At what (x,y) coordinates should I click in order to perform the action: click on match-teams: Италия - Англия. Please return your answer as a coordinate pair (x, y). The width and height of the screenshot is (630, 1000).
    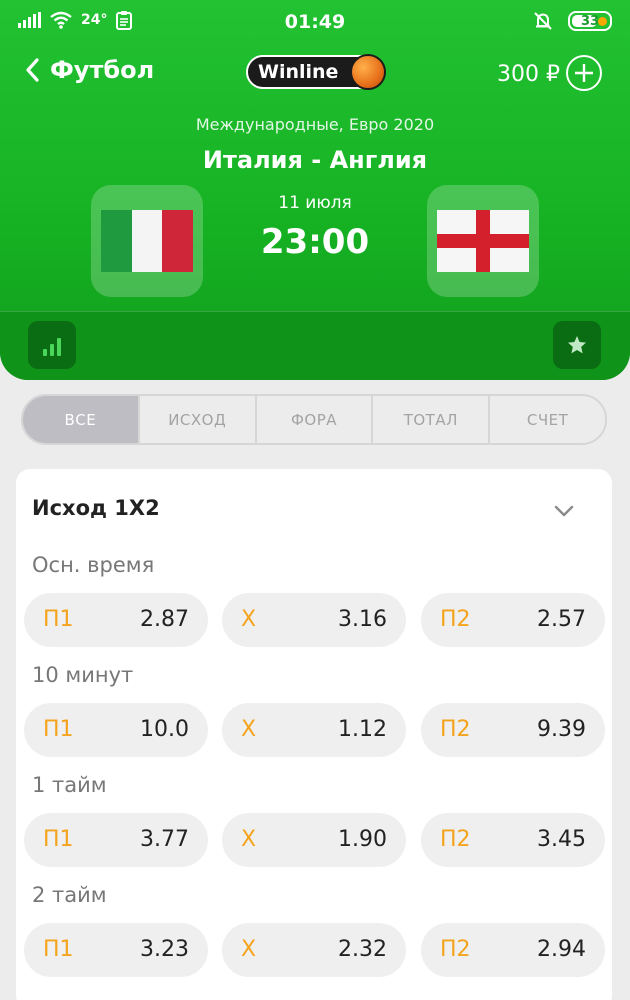
    Looking at the image, I should click on (315, 160).